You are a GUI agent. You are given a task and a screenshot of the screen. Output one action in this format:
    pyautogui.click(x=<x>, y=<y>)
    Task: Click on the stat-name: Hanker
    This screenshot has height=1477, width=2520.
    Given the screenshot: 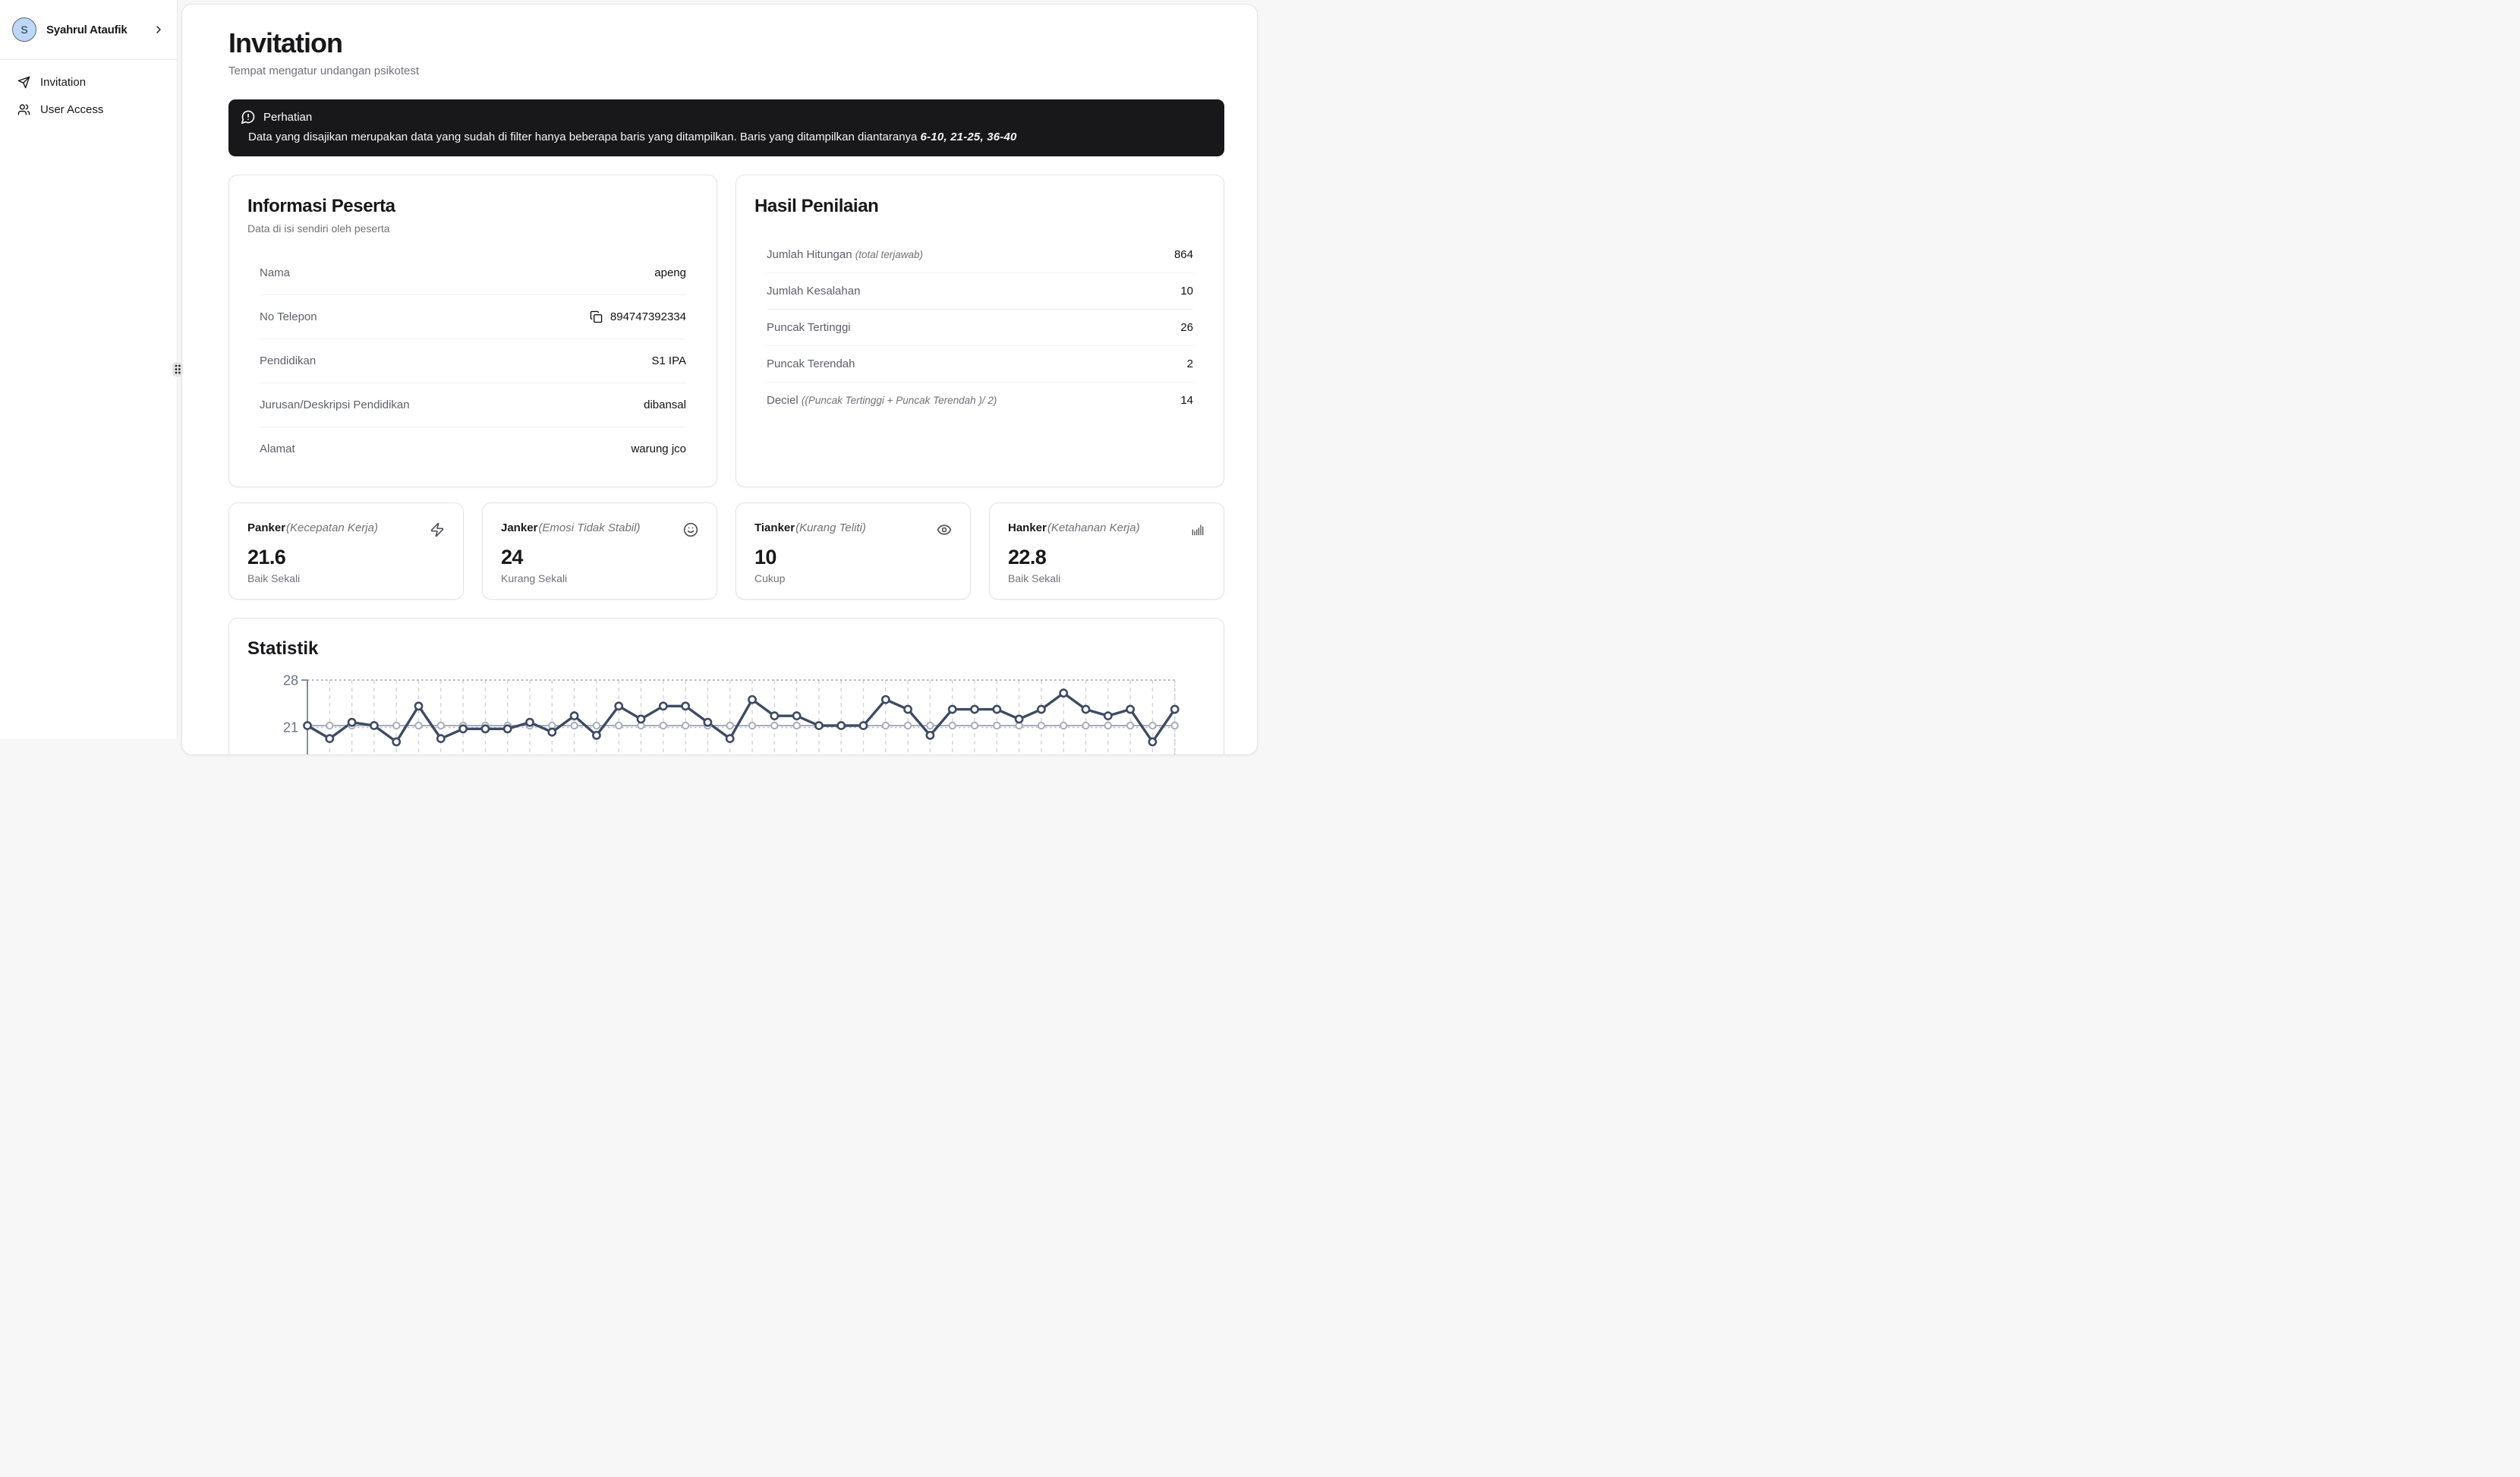 What is the action you would take?
    pyautogui.click(x=1027, y=527)
    